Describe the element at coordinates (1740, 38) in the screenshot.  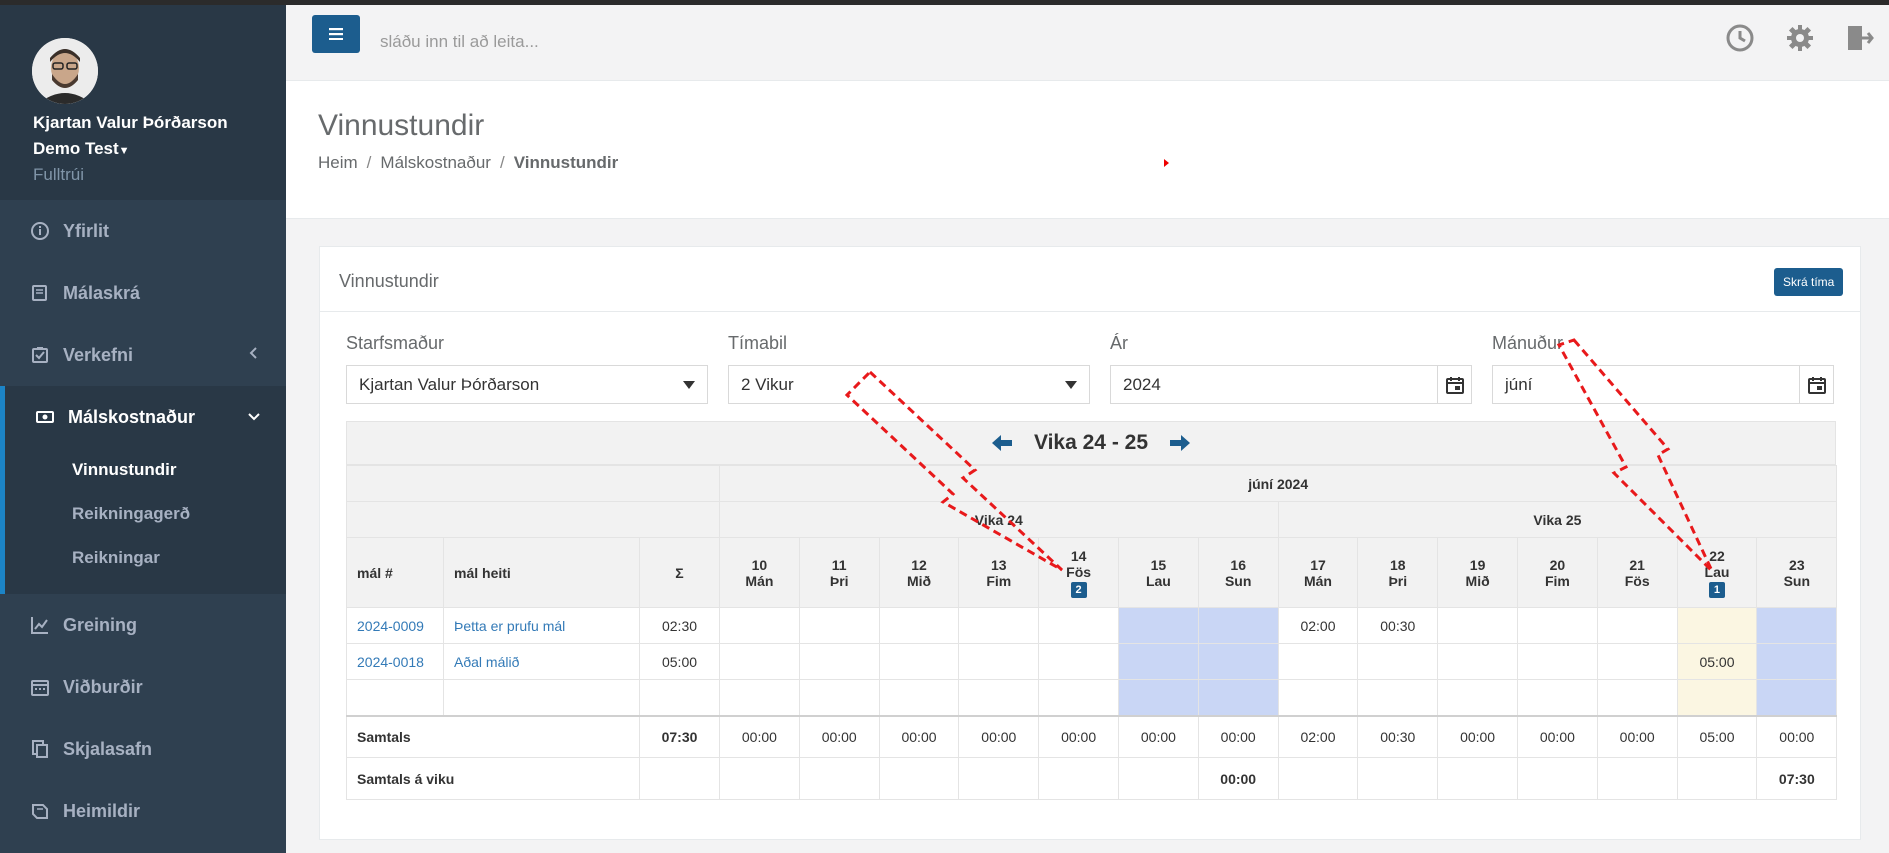
I see `clock-icon` at that location.